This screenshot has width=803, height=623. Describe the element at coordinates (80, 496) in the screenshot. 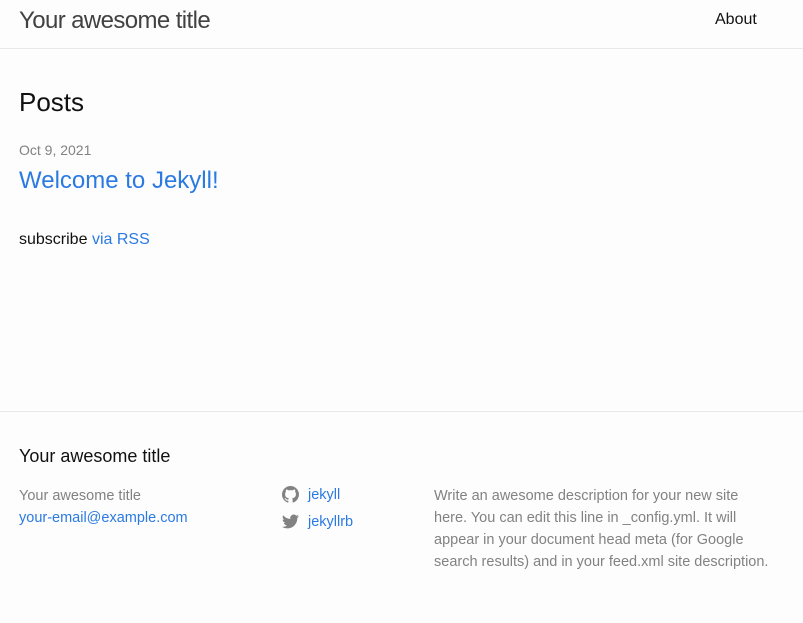

I see `footer-site-name: Your awesome title` at that location.